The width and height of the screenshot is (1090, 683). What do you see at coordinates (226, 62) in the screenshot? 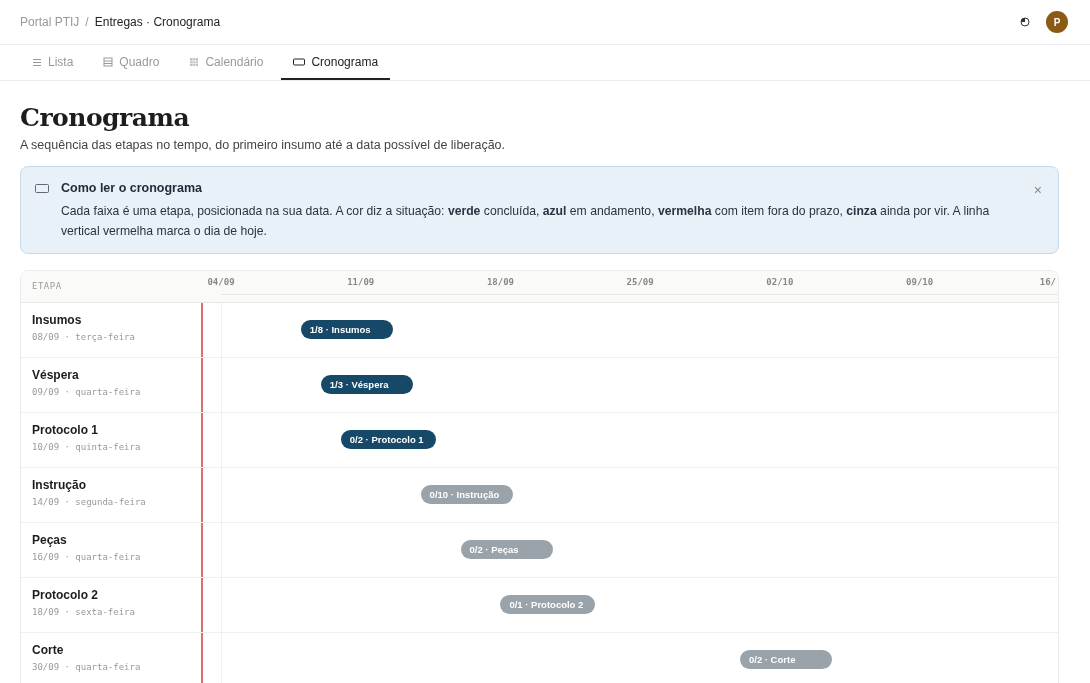
I see `view-tab: Calendário` at bounding box center [226, 62].